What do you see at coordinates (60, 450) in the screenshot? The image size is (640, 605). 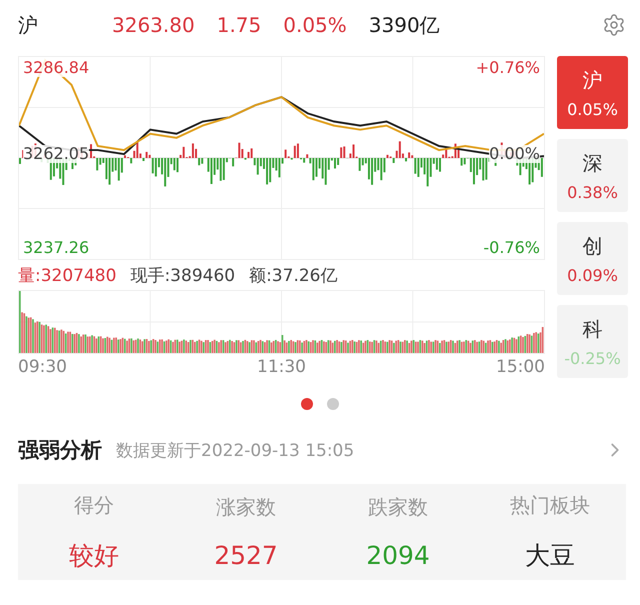 I see `section-title: 强弱分析` at bounding box center [60, 450].